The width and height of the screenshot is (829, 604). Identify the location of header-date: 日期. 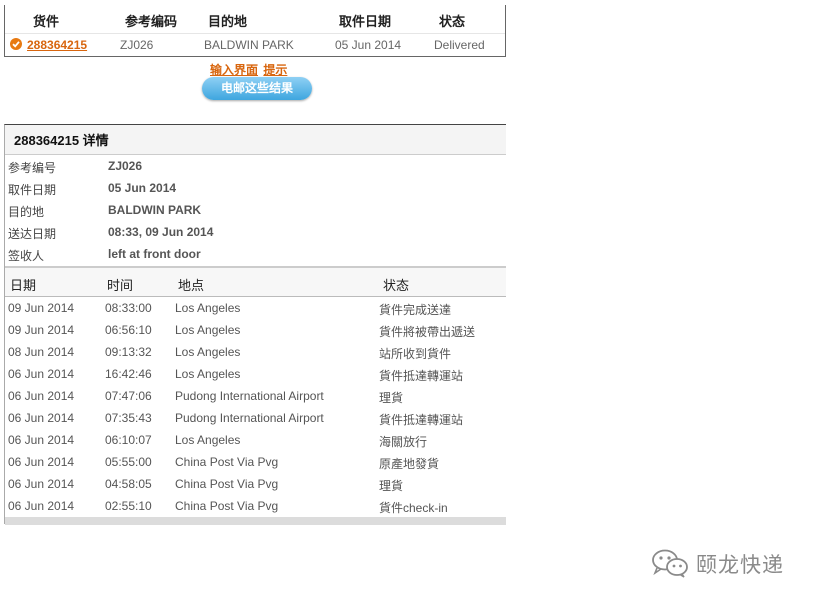
(23, 285).